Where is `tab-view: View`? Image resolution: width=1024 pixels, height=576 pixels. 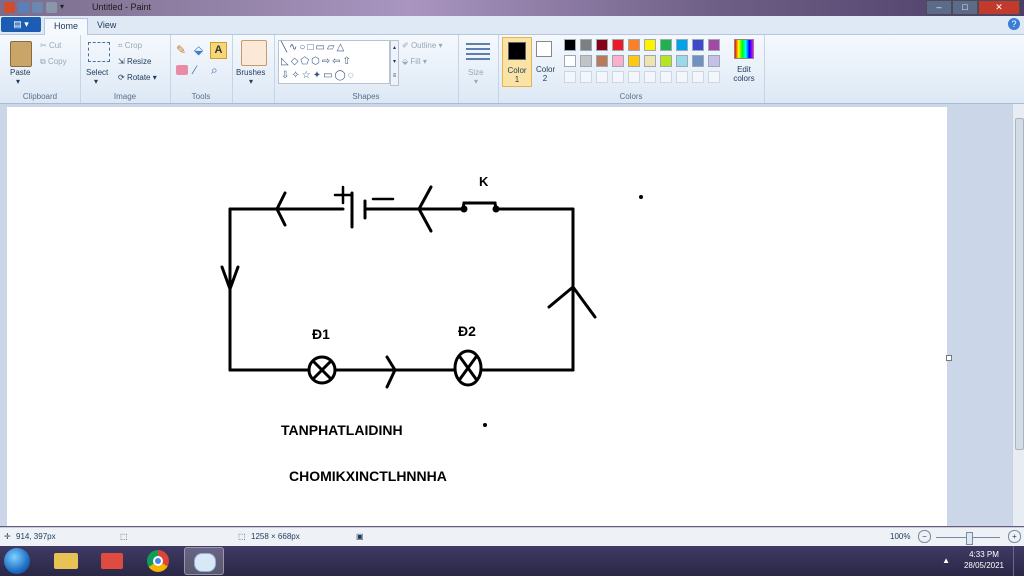
tab-view: View is located at coordinates (106, 26).